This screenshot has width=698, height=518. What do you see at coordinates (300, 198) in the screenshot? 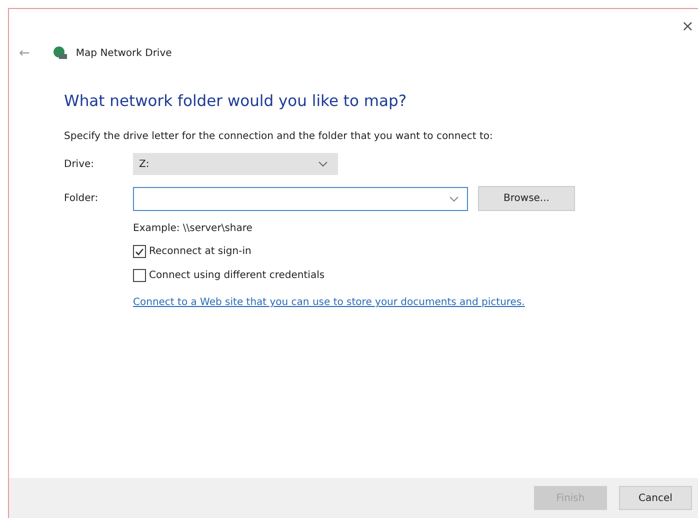
I see `folder-combobox` at bounding box center [300, 198].